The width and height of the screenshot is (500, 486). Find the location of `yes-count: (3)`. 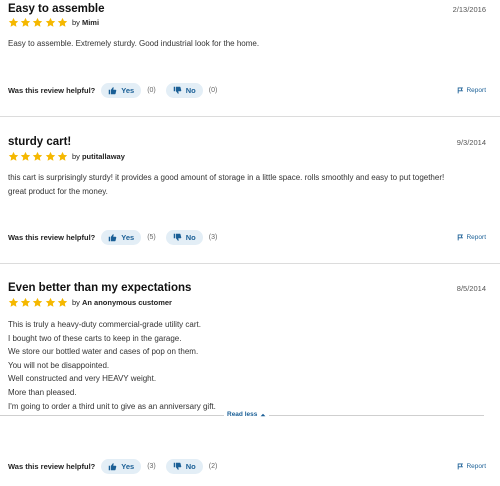

yes-count: (3) is located at coordinates (151, 466).